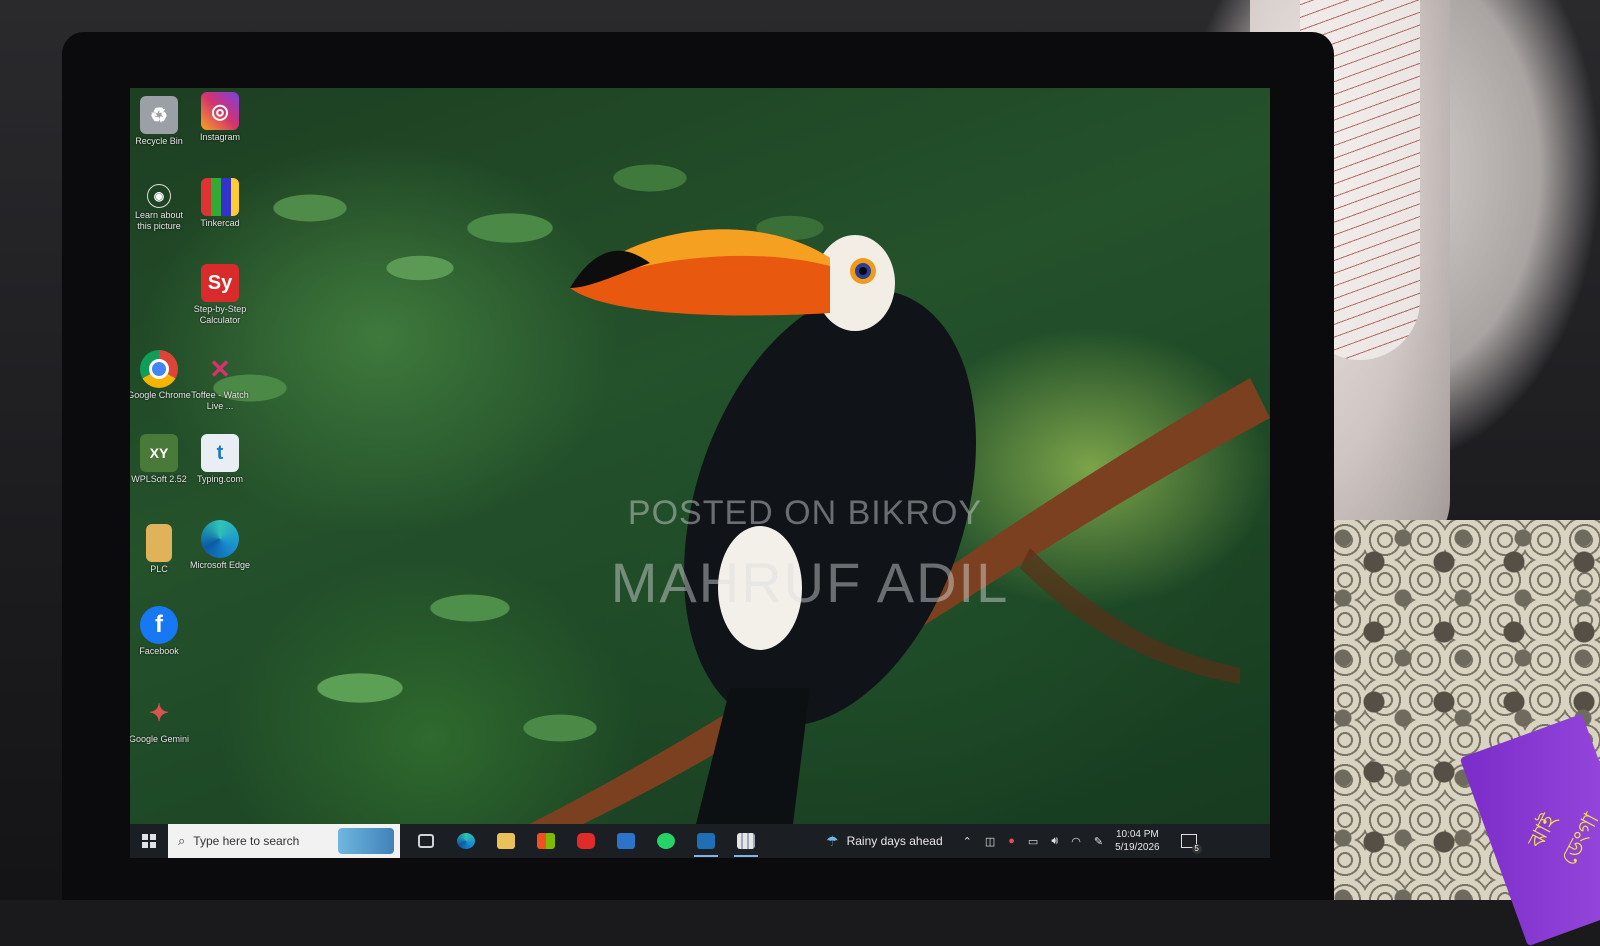 The width and height of the screenshot is (1600, 946). I want to click on icon-label: PLC, so click(159, 569).